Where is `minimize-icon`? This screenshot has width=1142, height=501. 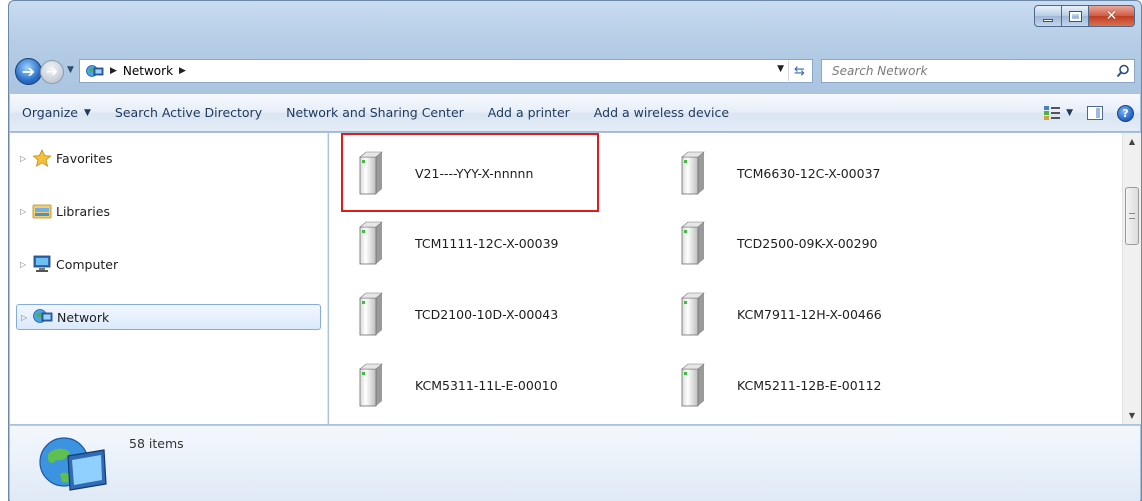
minimize-icon is located at coordinates (1048, 20).